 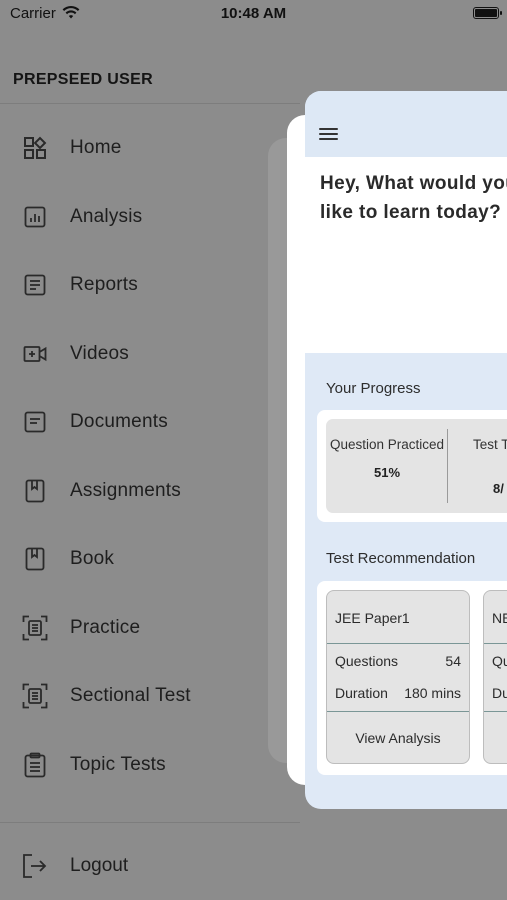 I want to click on menu-item-label: Practice, so click(x=105, y=627).